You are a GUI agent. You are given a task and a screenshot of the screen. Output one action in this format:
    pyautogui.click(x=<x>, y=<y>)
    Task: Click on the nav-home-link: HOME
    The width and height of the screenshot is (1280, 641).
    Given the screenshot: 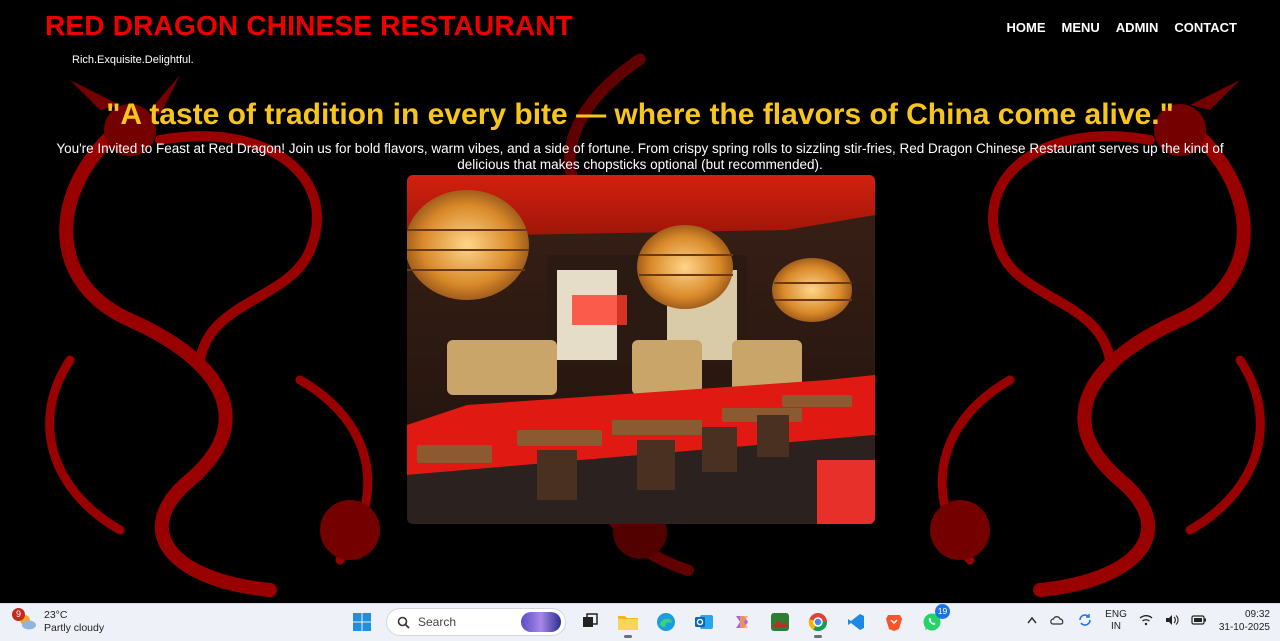 What is the action you would take?
    pyautogui.click(x=1026, y=27)
    